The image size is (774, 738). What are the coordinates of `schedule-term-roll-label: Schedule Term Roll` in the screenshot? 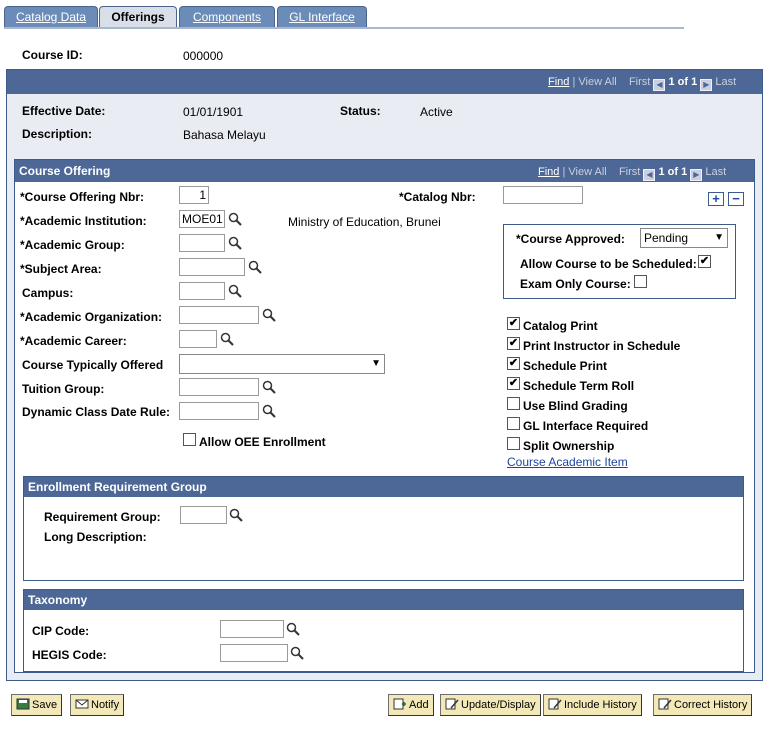 It's located at (579, 386).